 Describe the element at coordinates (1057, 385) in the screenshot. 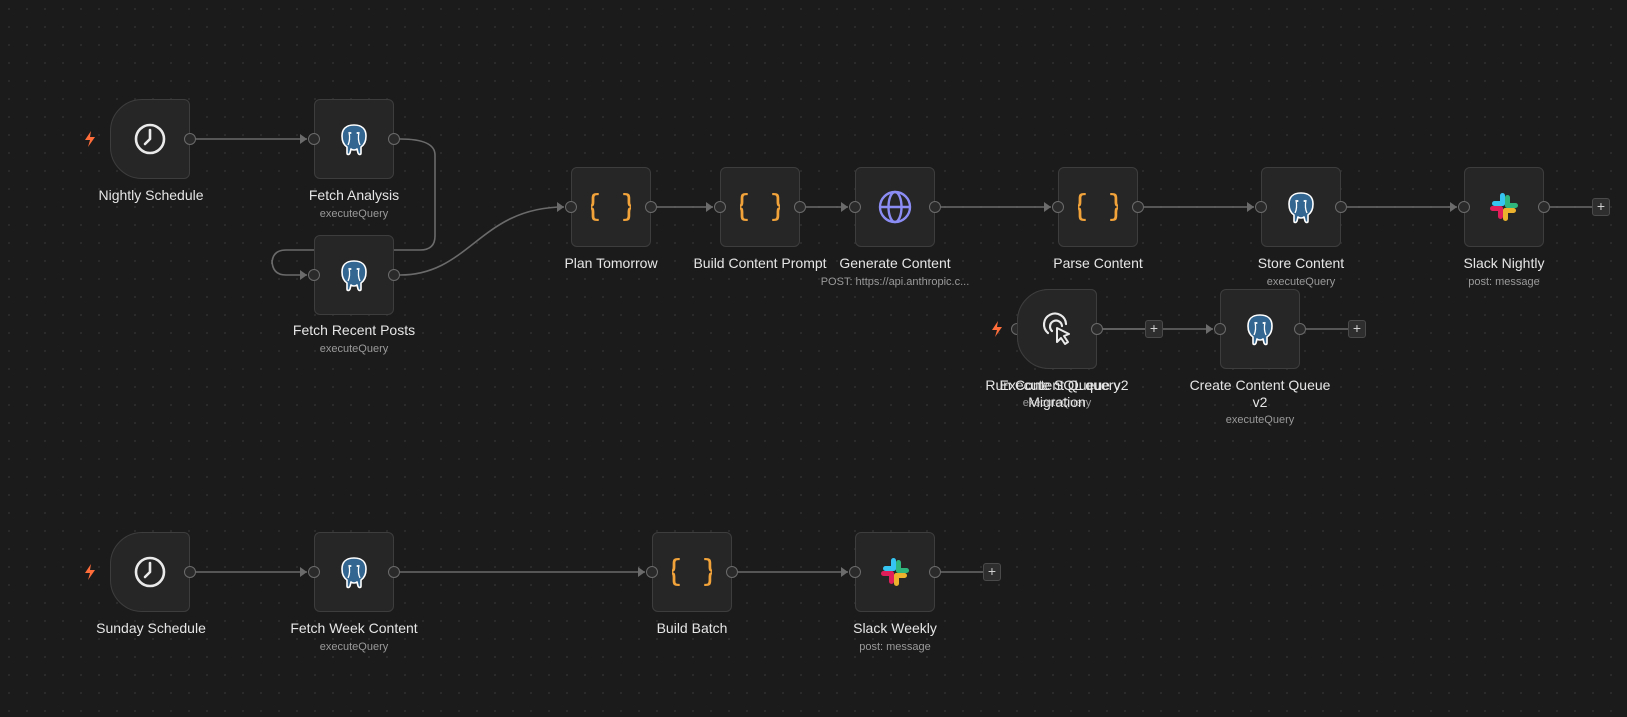

I see `node-label: Run Content Queue v2` at that location.